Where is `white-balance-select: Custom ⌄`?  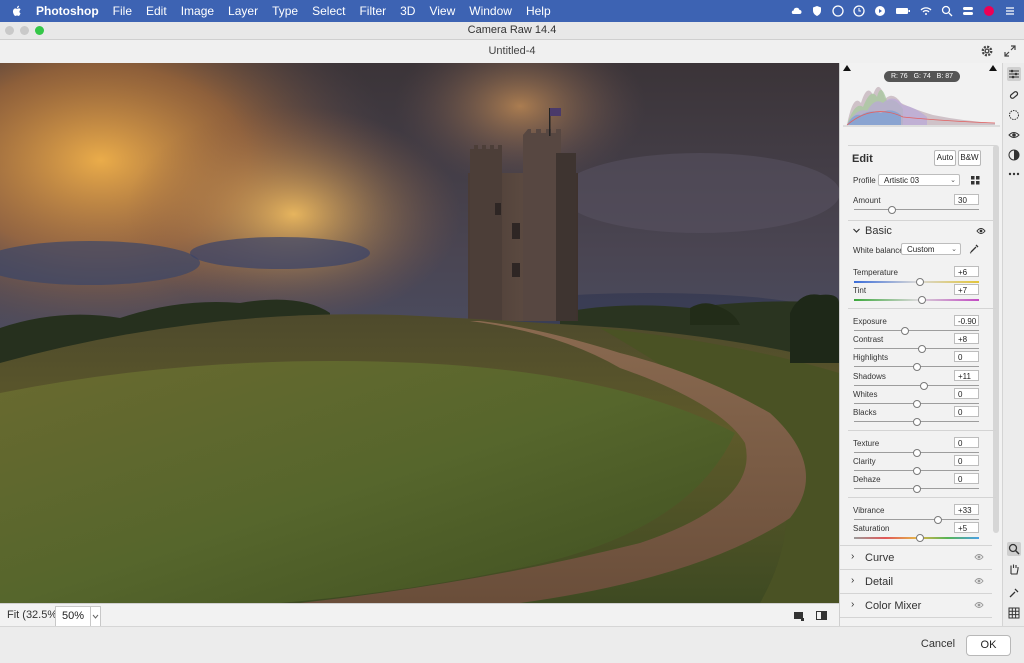 white-balance-select: Custom ⌄ is located at coordinates (931, 249).